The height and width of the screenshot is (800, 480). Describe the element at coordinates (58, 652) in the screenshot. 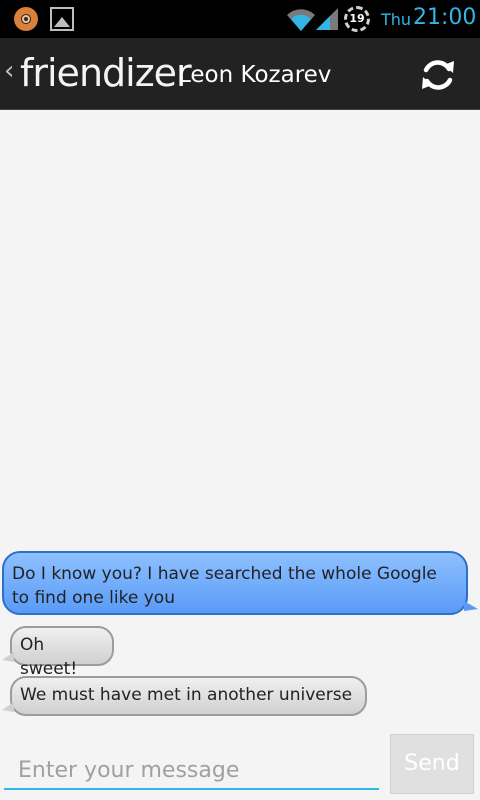

I see `message-bubble-incoming: Oh sweet!` at that location.